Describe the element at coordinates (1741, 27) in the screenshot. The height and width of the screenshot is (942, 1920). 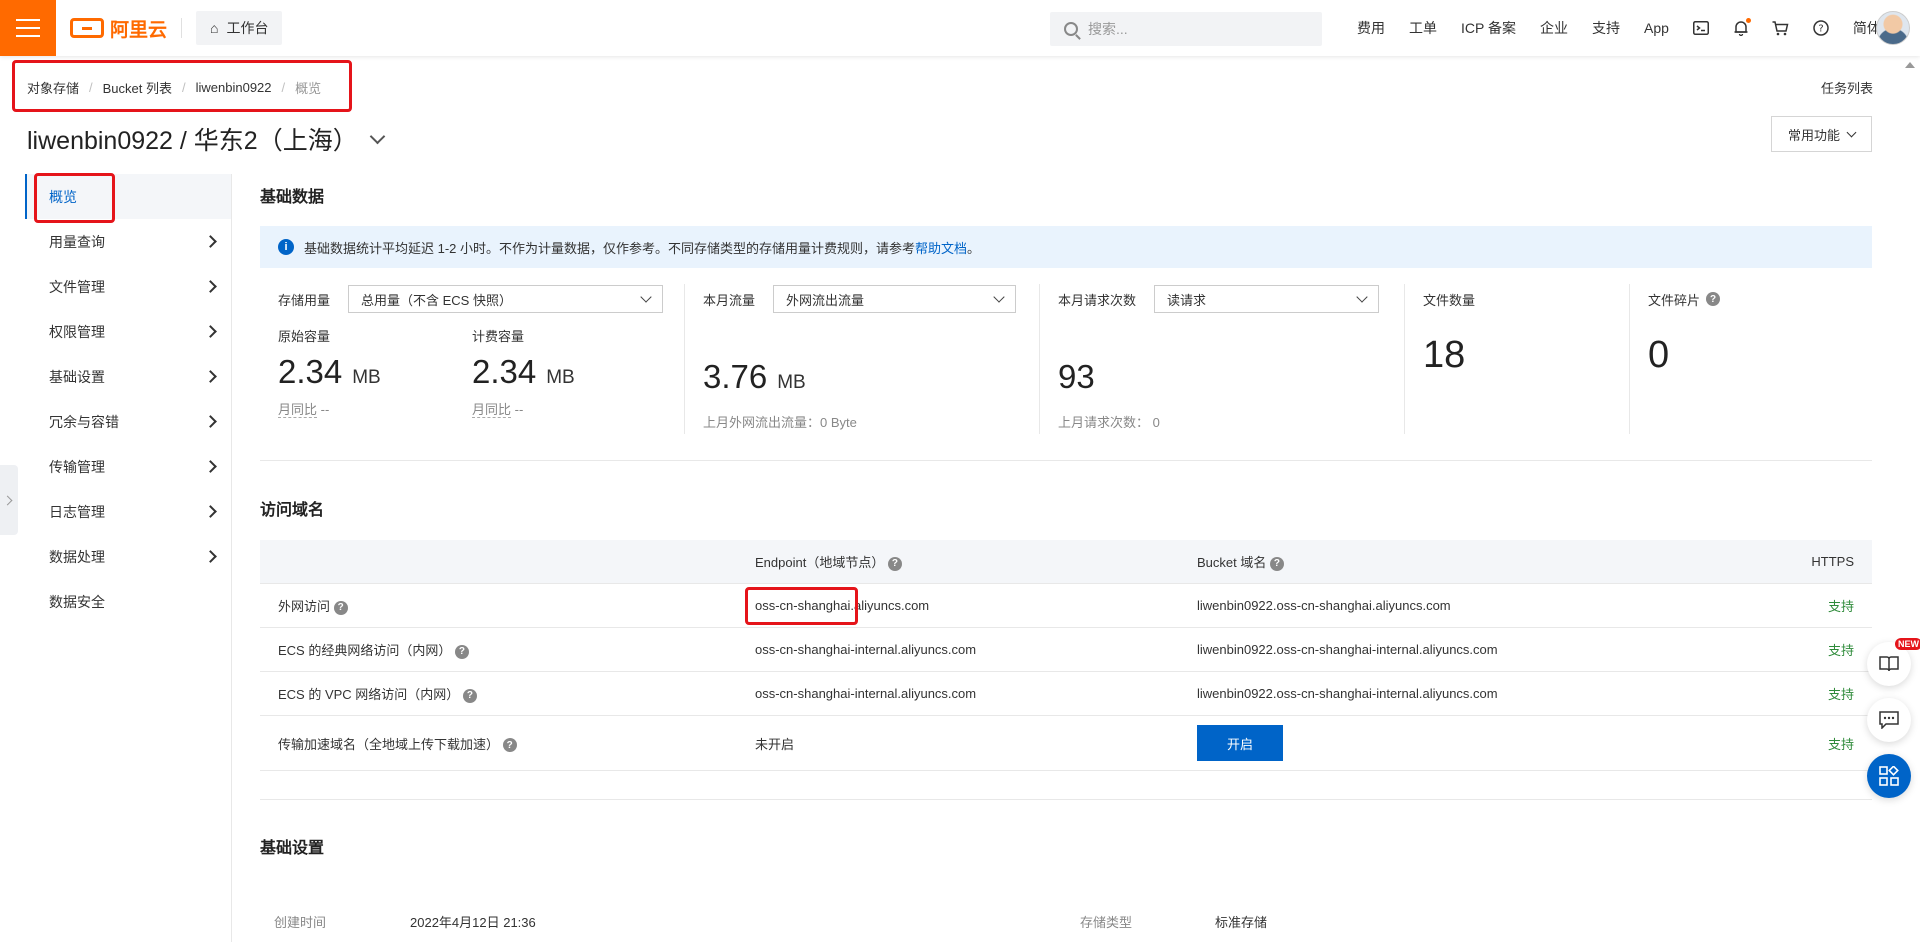
I see `bell-icon` at that location.